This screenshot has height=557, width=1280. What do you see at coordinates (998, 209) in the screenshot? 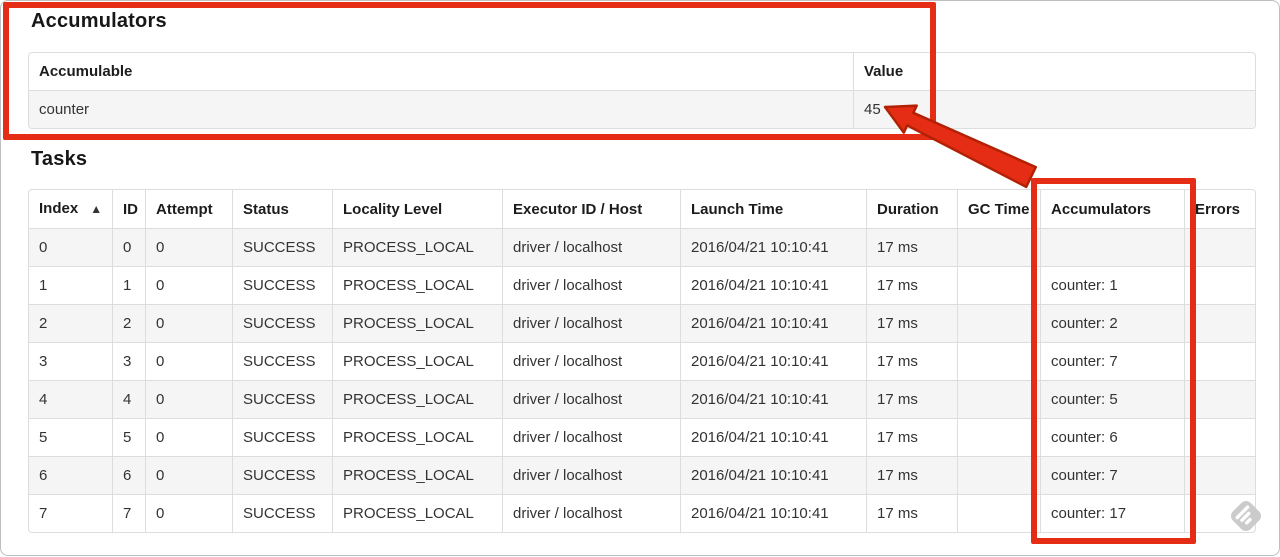
I see `col-header-gc-time: GC Time` at bounding box center [998, 209].